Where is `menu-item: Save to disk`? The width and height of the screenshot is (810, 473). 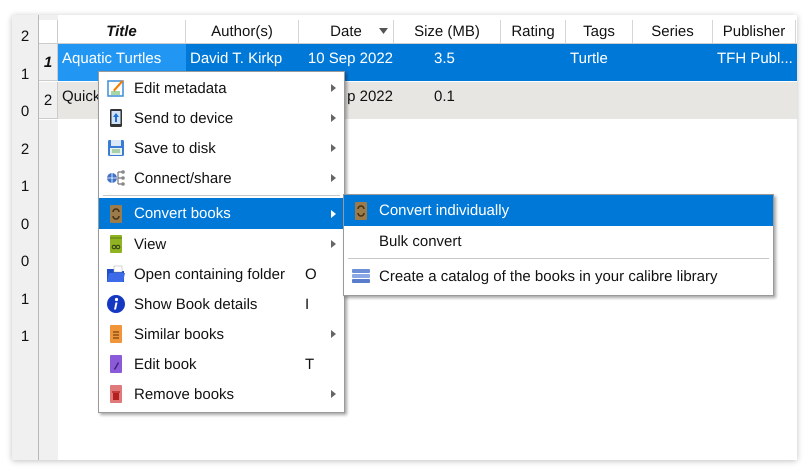 menu-item: Save to disk is located at coordinates (221, 148).